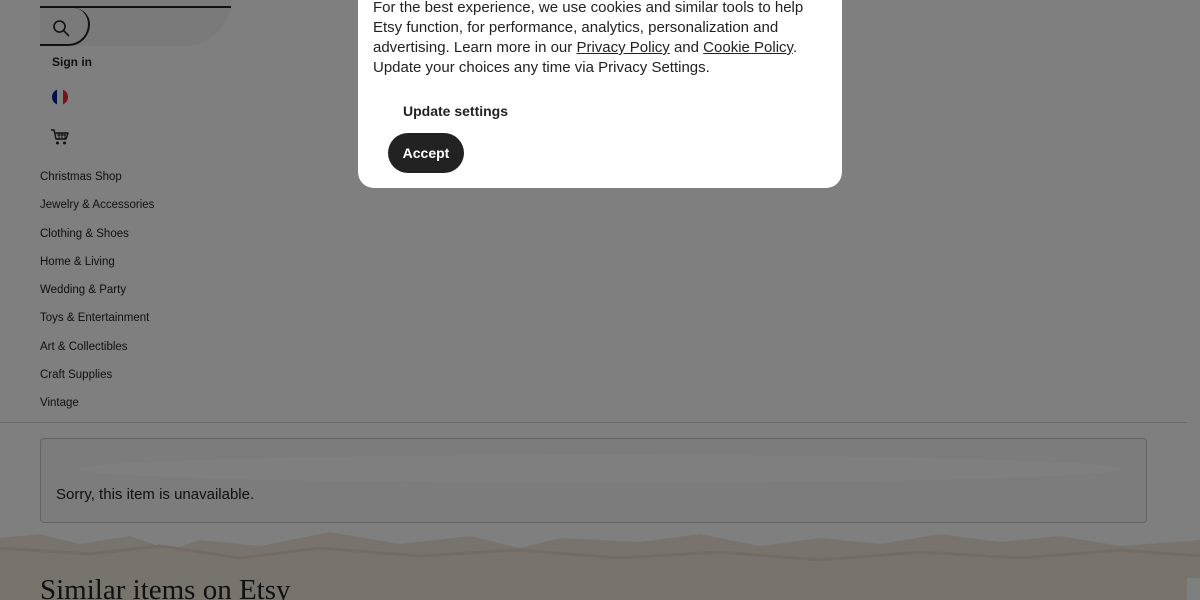 This screenshot has height=600, width=1200. Describe the element at coordinates (686, 47) in the screenshot. I see `cookie-text-part: and` at that location.